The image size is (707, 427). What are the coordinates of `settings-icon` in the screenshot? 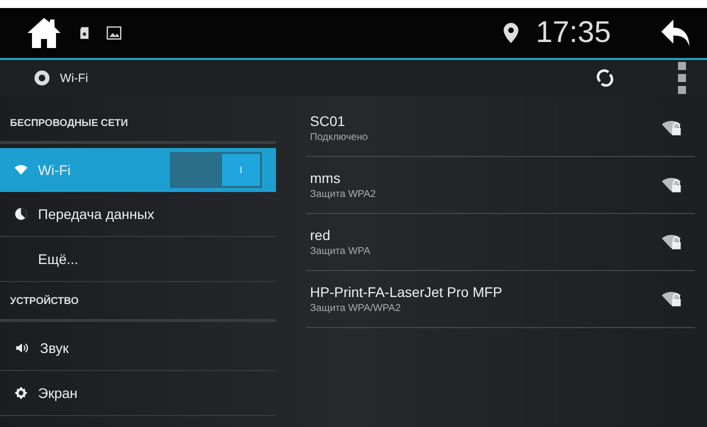 It's located at (42, 78).